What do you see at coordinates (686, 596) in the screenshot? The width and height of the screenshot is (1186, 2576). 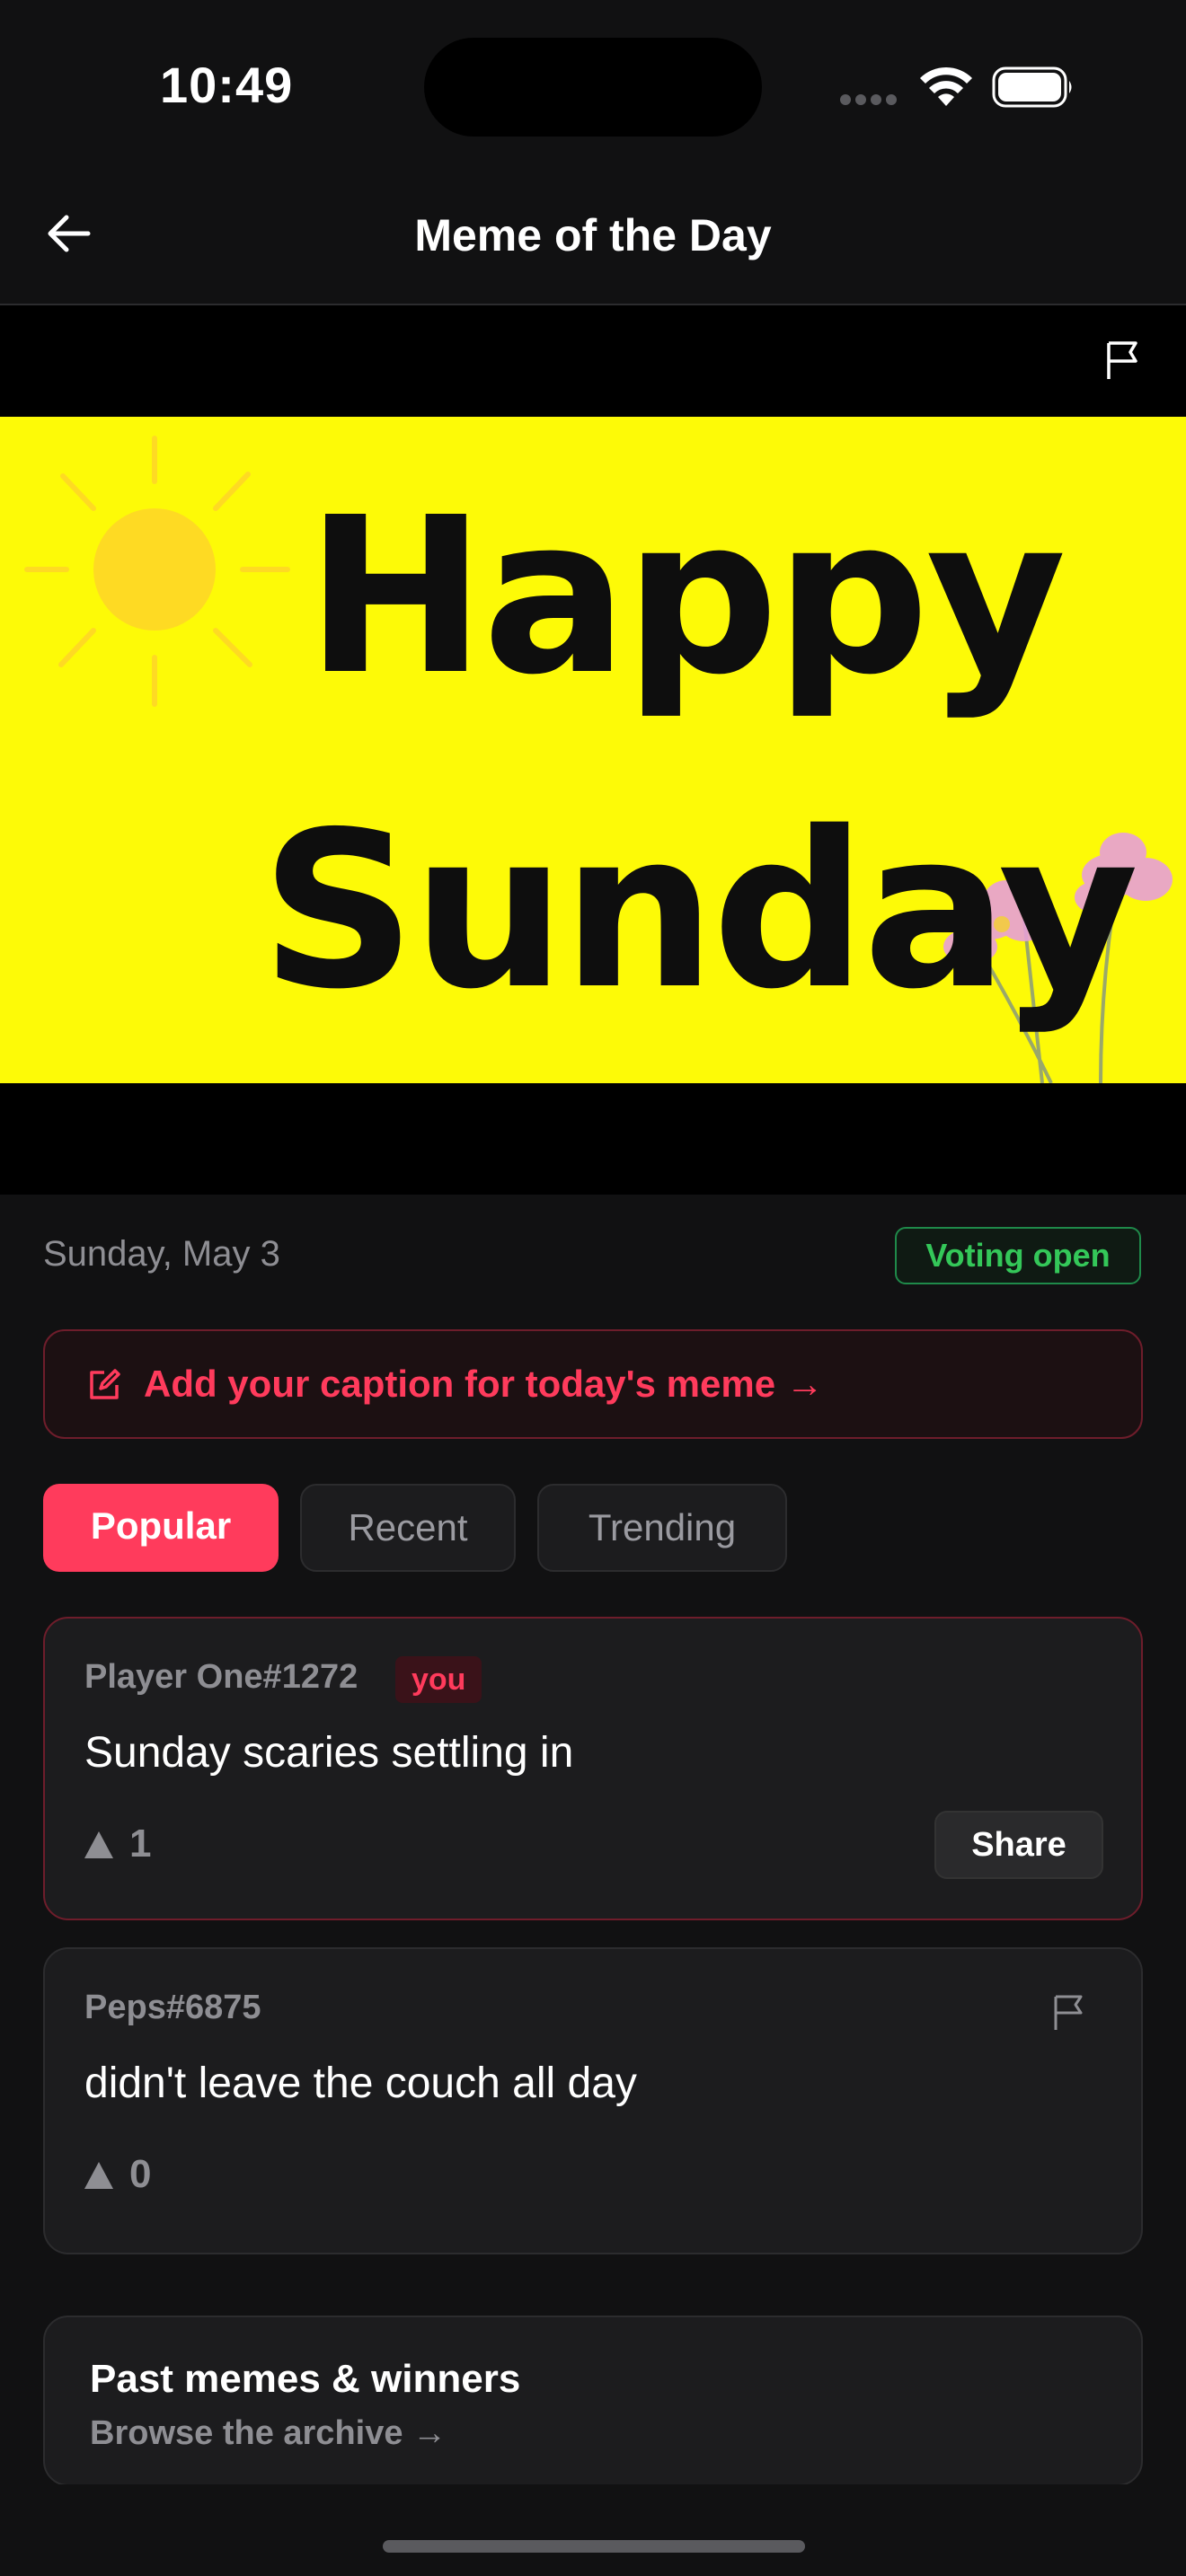 I see `meme-text-line-1: Happy` at bounding box center [686, 596].